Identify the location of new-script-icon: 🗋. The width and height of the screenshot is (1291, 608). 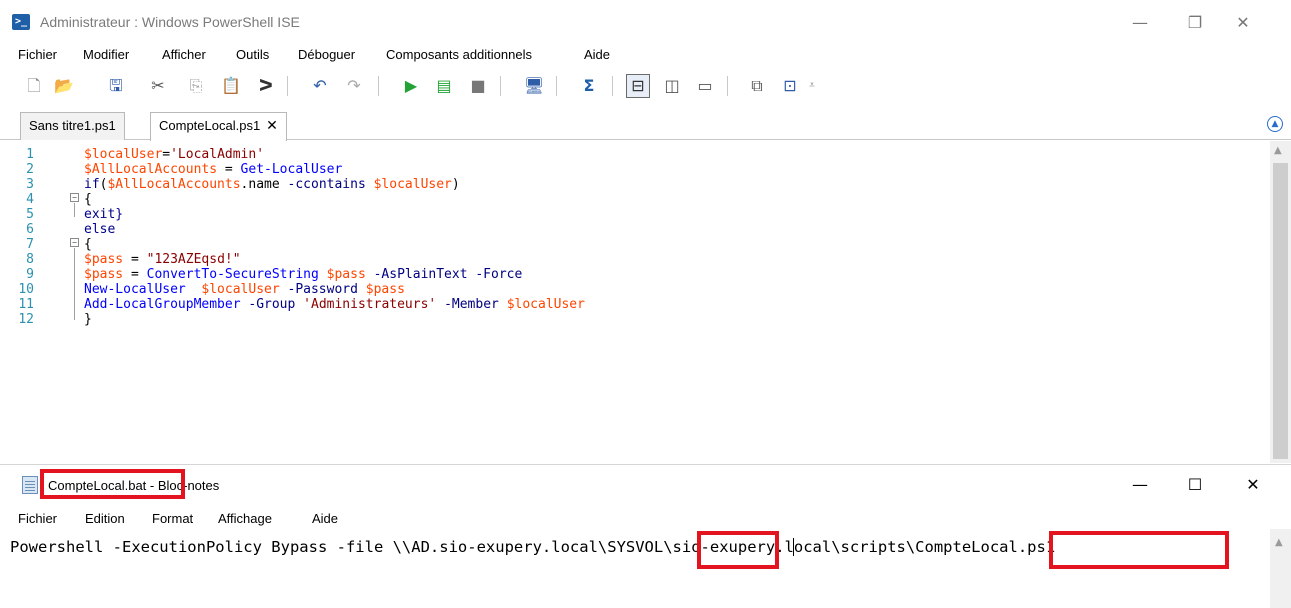
(34, 86).